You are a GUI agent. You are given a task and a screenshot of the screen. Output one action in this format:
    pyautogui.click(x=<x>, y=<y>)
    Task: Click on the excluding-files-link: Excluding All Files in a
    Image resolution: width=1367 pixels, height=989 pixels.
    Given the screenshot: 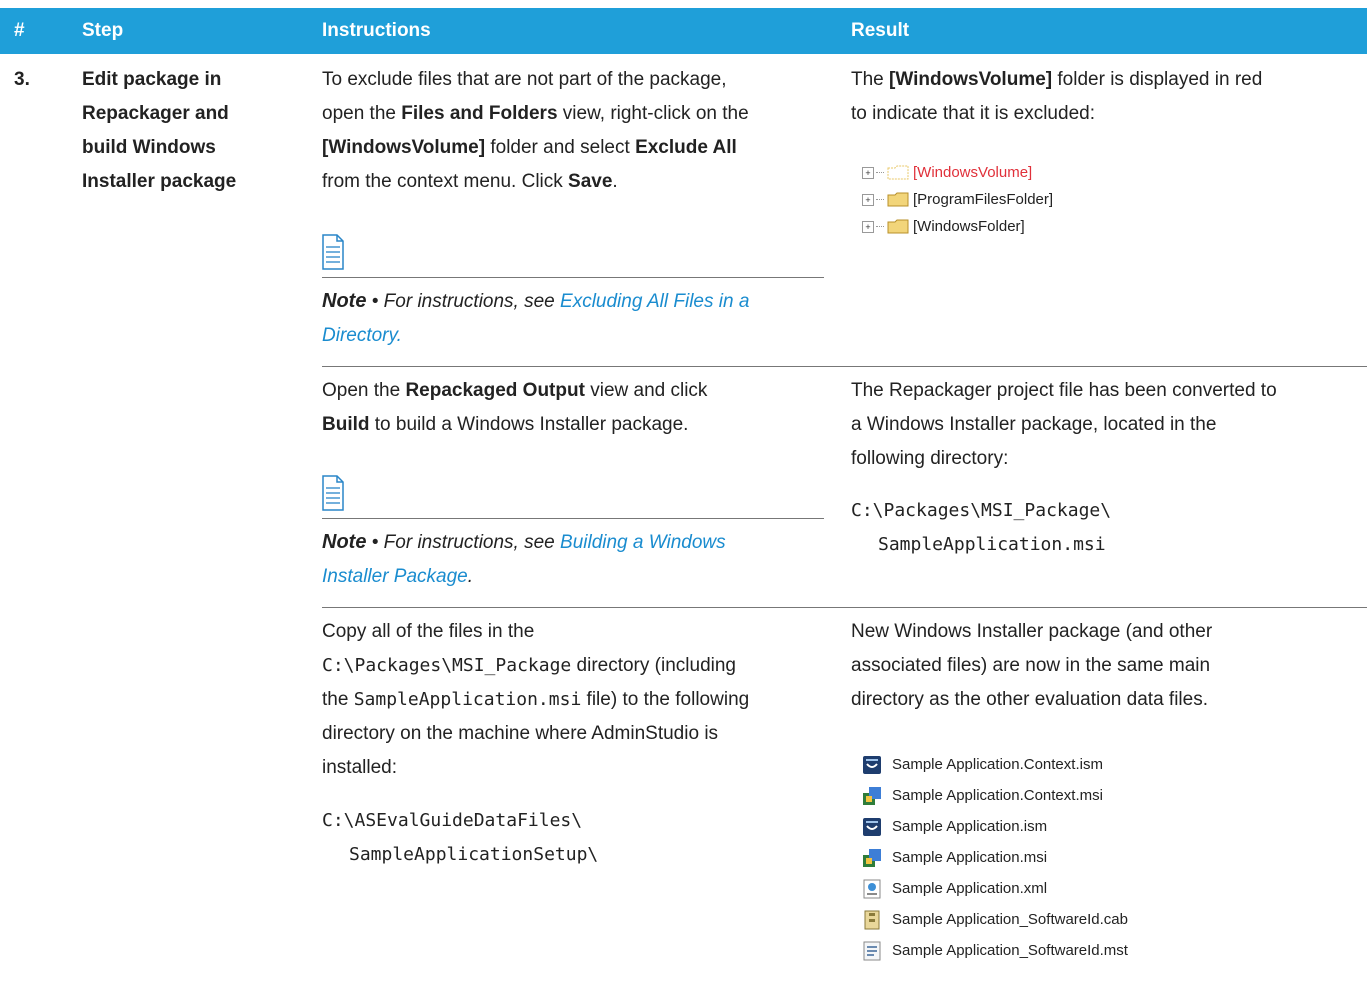 What is the action you would take?
    pyautogui.click(x=654, y=301)
    